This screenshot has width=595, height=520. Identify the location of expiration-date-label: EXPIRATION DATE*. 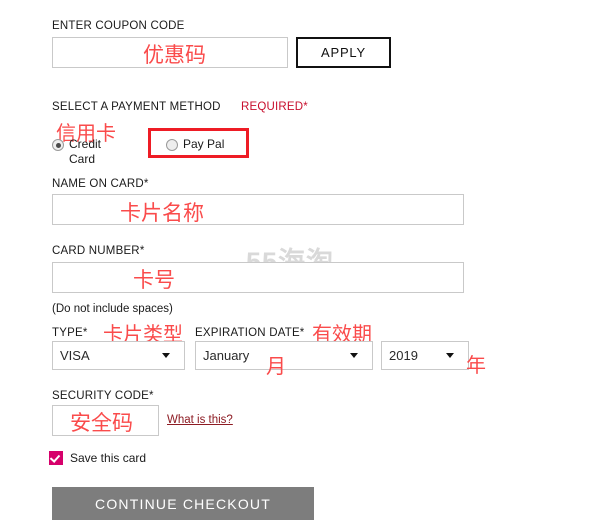
(250, 333).